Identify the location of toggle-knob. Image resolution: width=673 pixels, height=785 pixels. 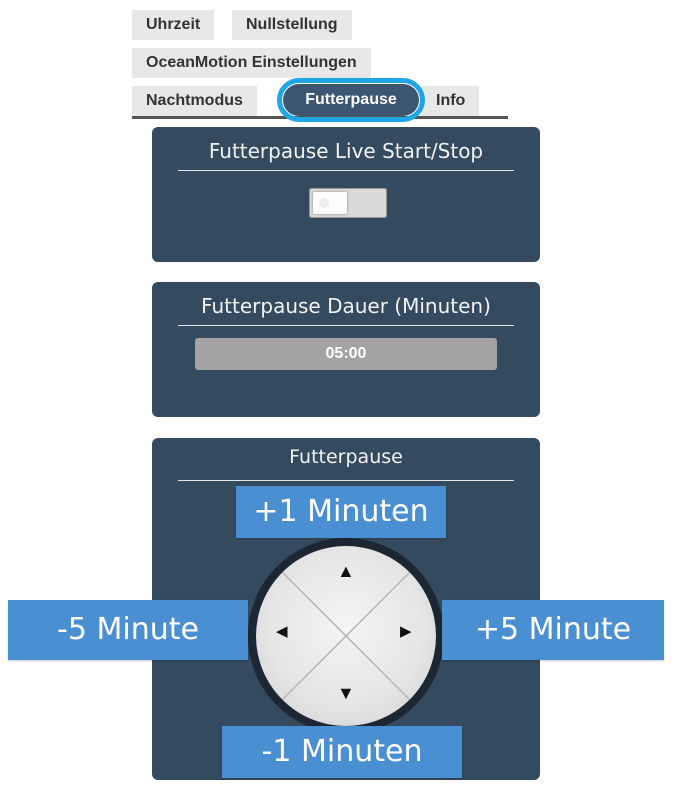
(330, 203).